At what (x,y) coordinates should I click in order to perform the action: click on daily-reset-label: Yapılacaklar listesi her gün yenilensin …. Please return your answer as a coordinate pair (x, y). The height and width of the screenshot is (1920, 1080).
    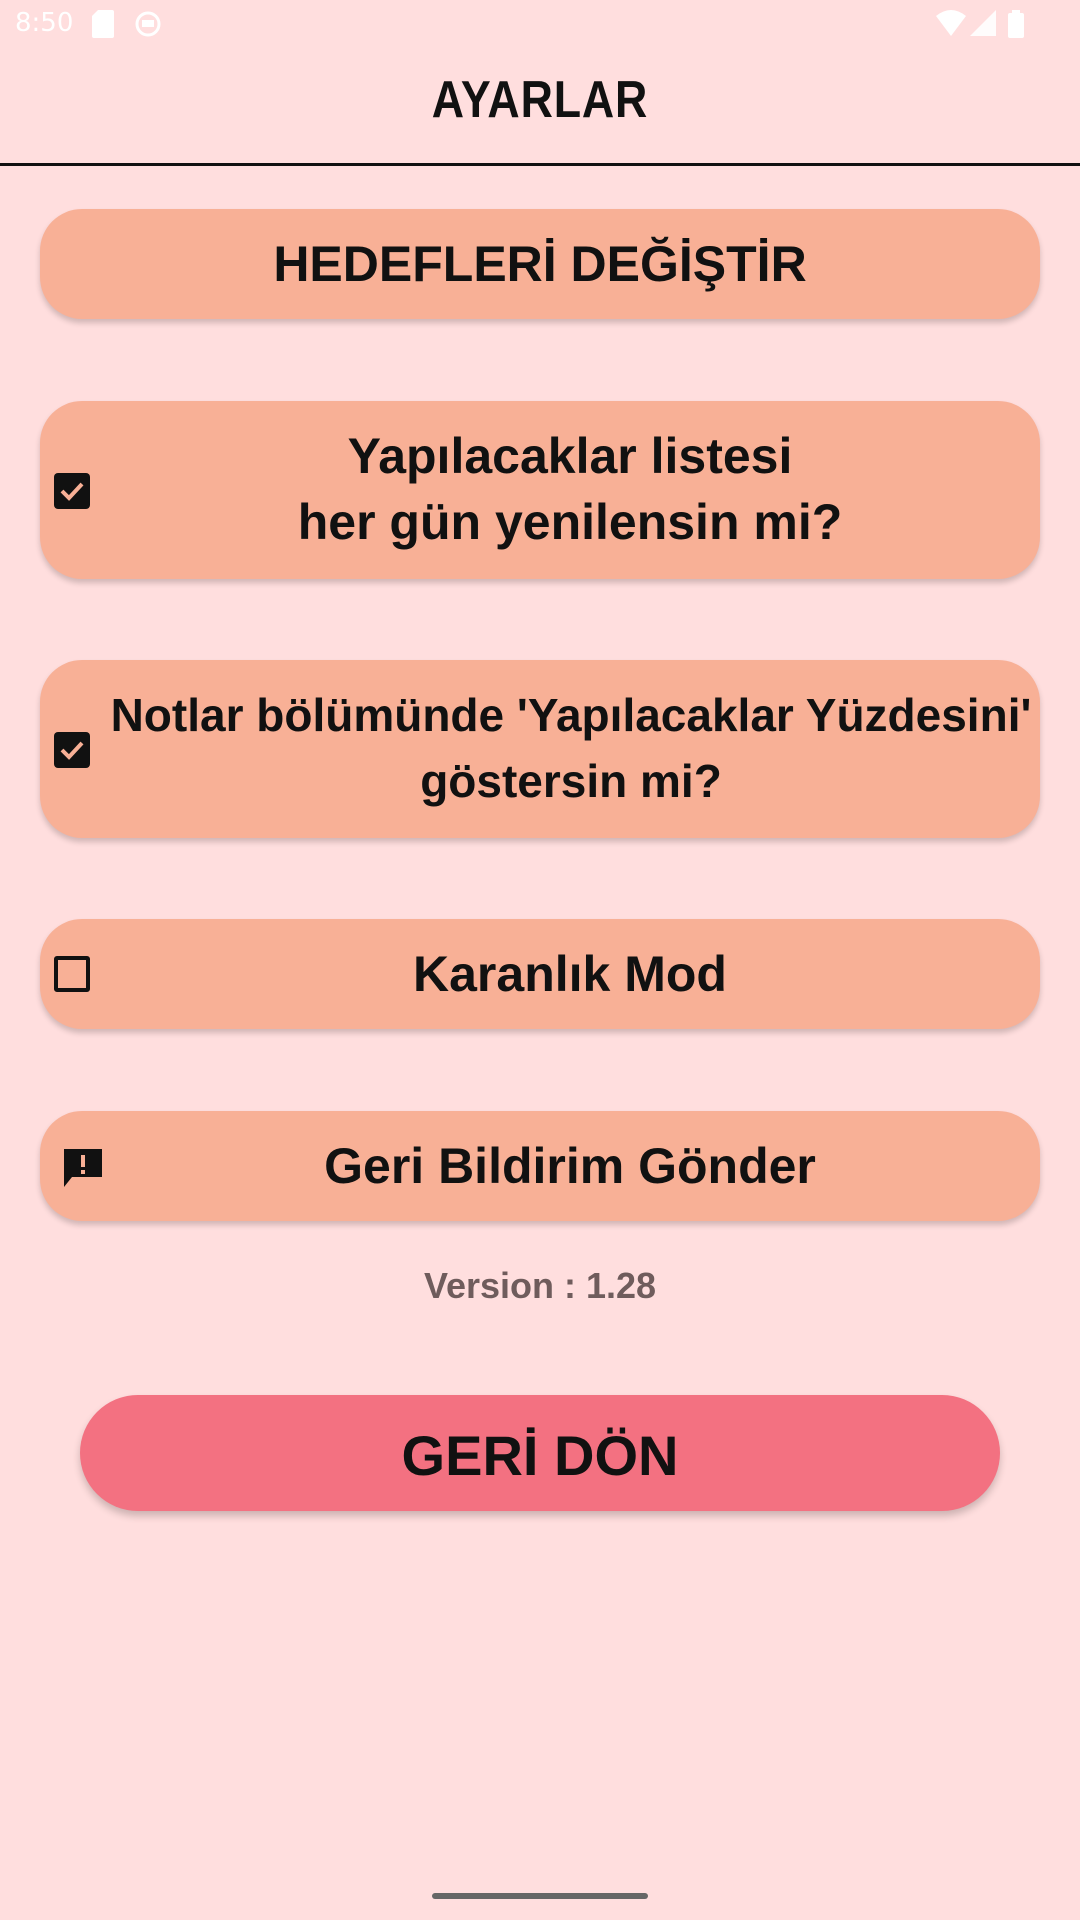
    Looking at the image, I should click on (570, 489).